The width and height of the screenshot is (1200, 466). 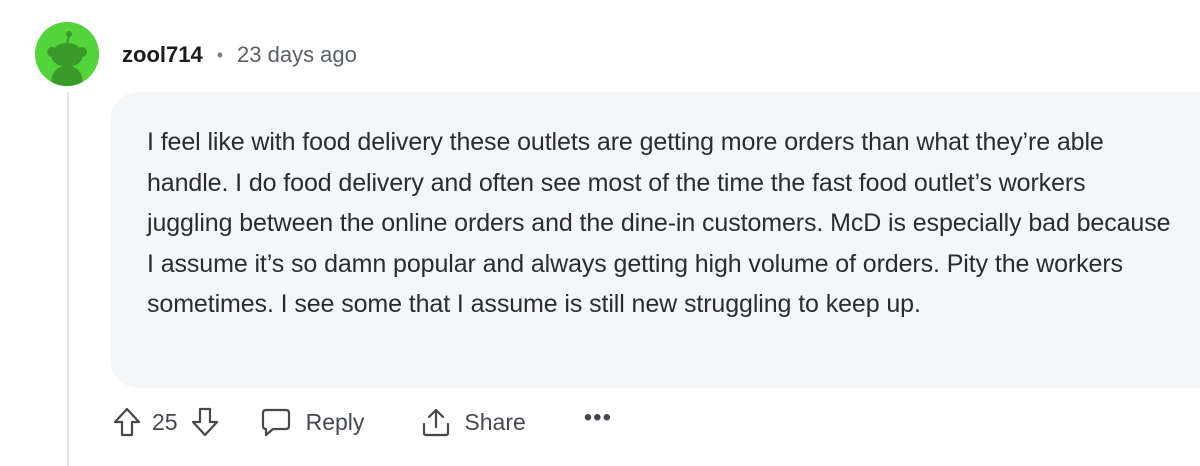 I want to click on snoo-avatar-icon, so click(x=67, y=54).